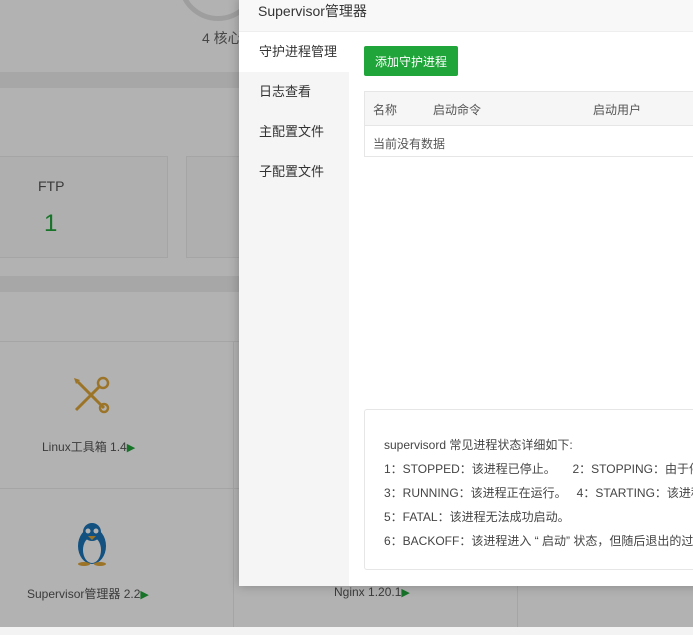 The image size is (693, 635). Describe the element at coordinates (411, 61) in the screenshot. I see `add-daemon-button: 添加守护进程` at that location.